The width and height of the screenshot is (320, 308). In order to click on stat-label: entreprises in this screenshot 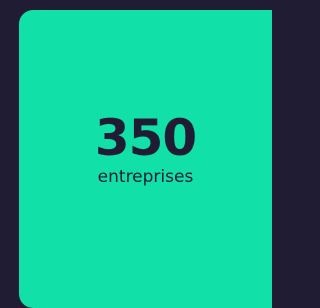, I will do `click(145, 176)`.